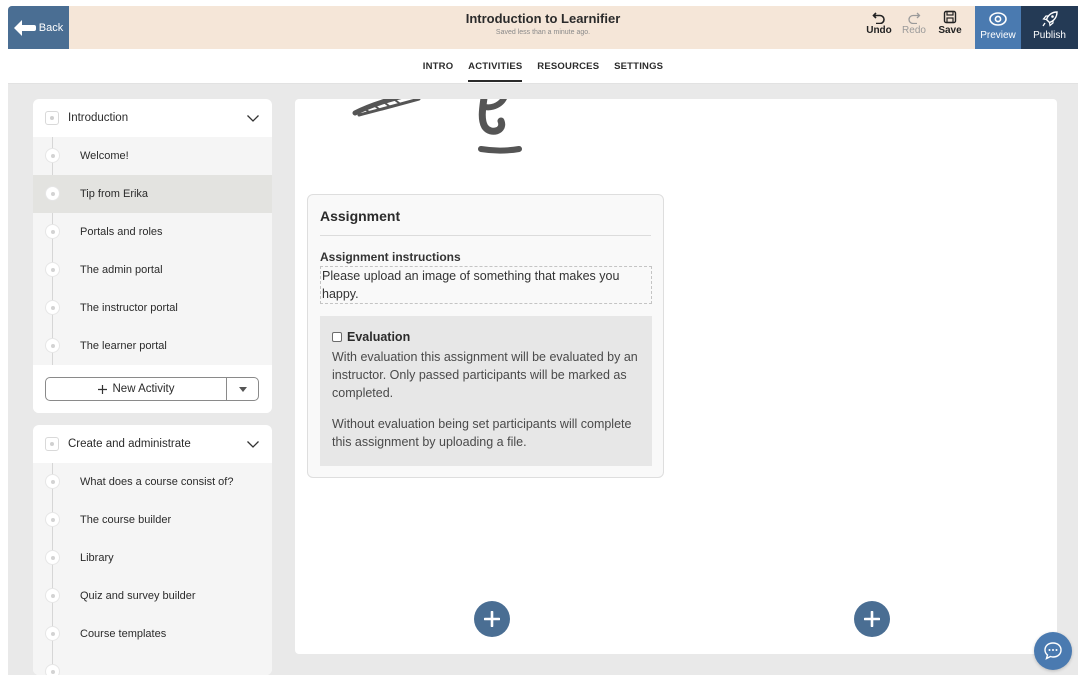  I want to click on instructions-label: Assignment instructions, so click(390, 257).